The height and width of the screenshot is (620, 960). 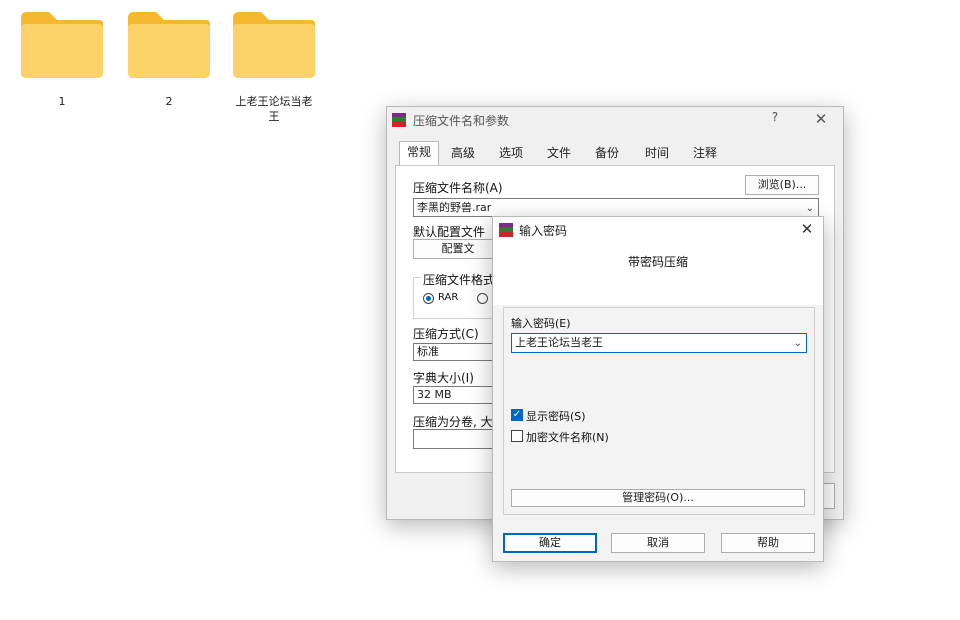 What do you see at coordinates (169, 101) in the screenshot?
I see `folder-label: 2` at bounding box center [169, 101].